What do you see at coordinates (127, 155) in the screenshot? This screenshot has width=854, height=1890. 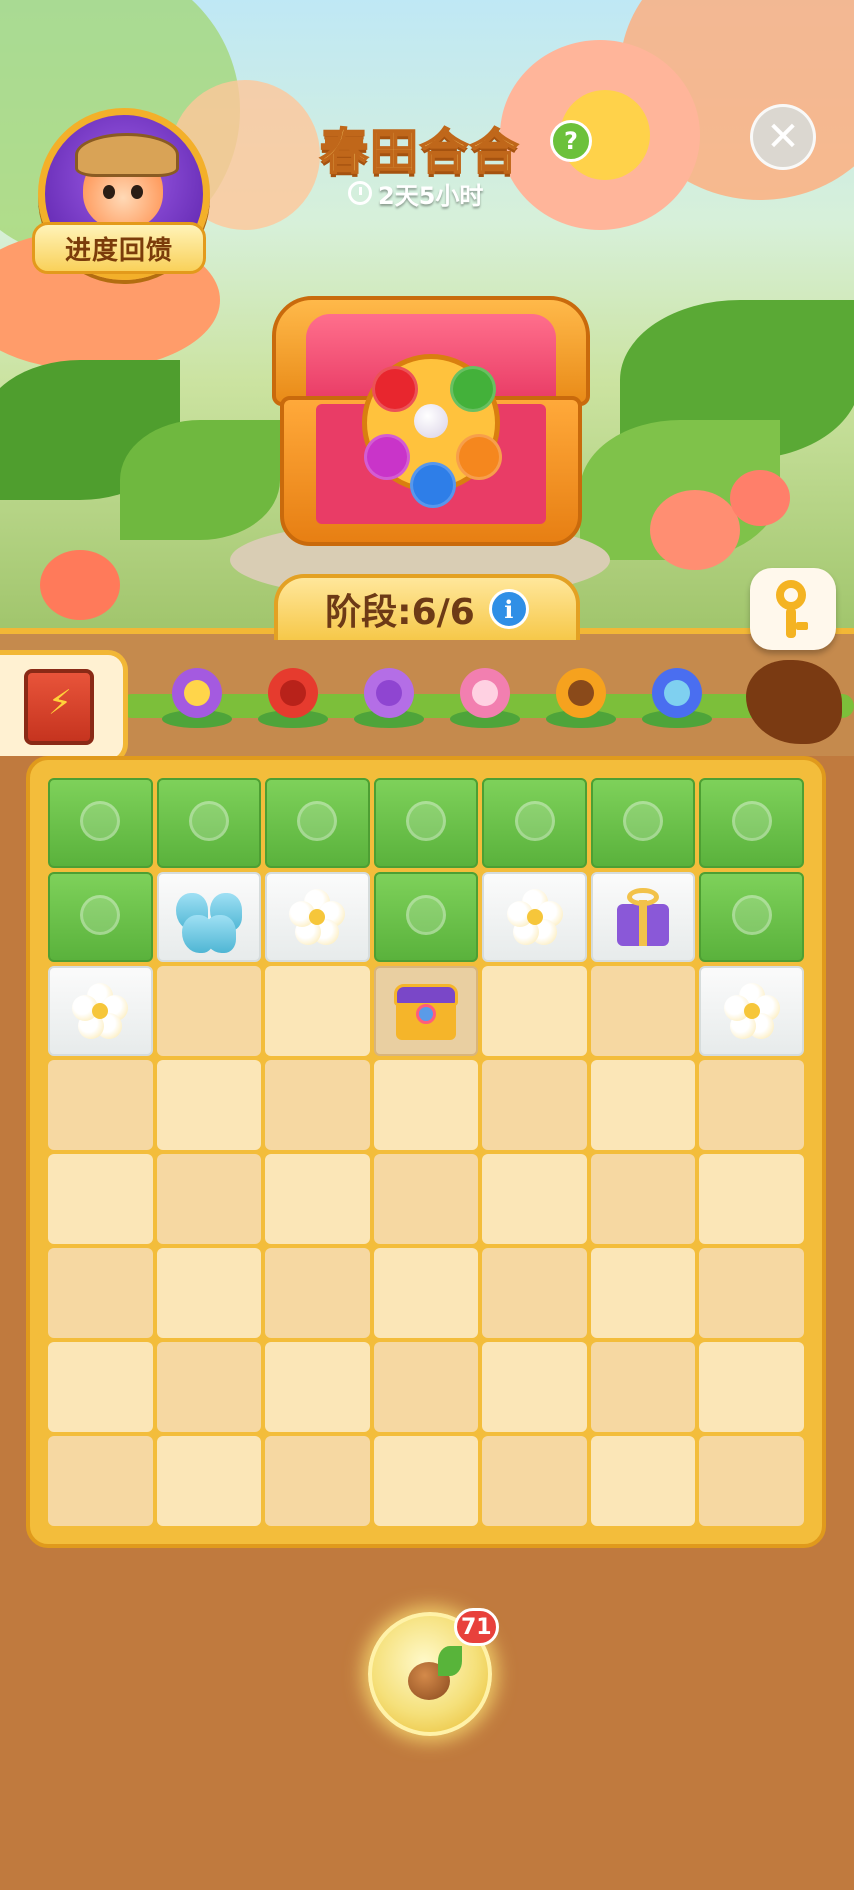 I see `explorer-hat` at bounding box center [127, 155].